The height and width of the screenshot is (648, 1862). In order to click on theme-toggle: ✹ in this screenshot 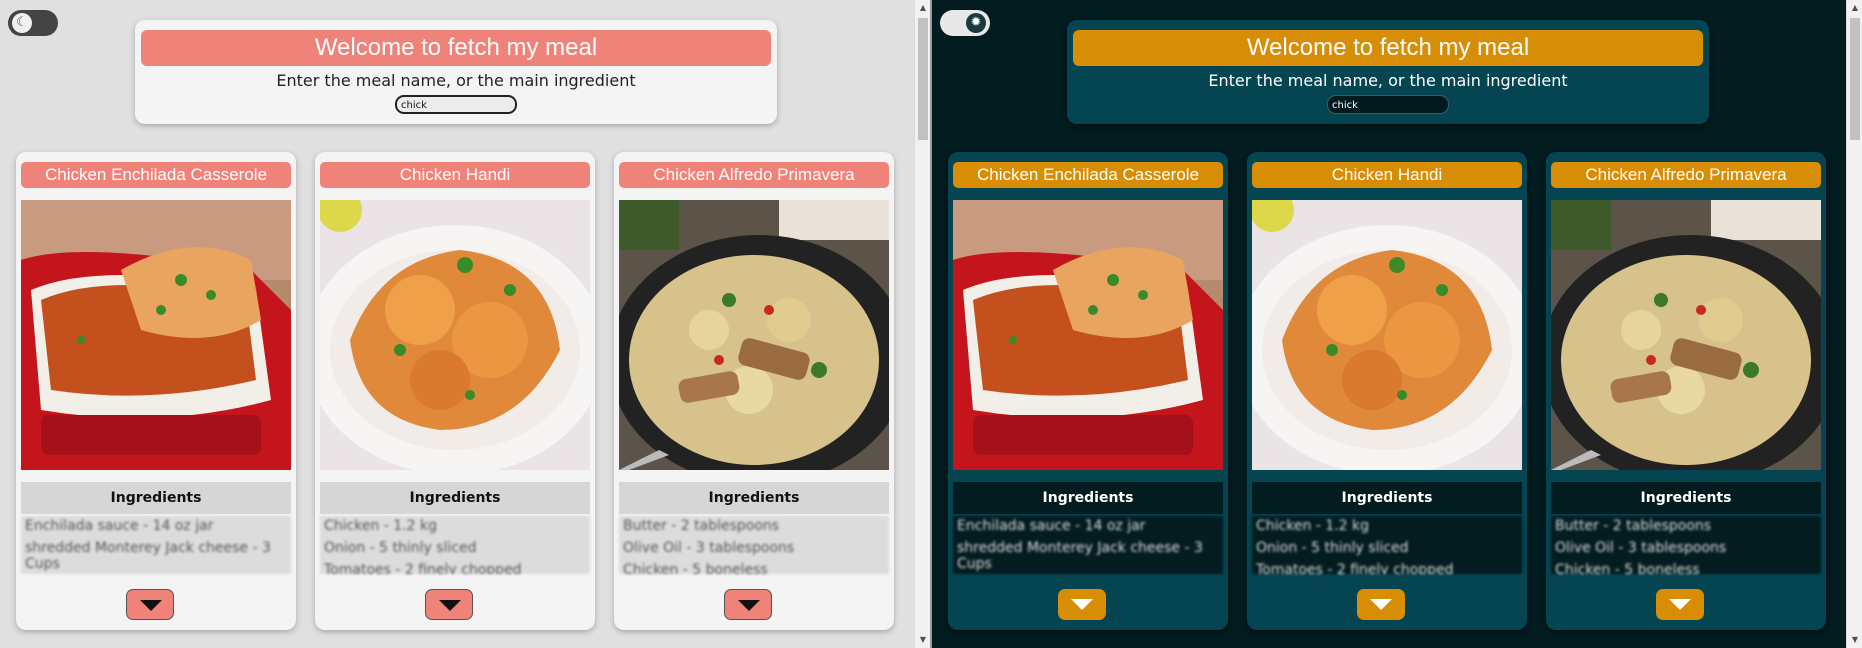, I will do `click(965, 23)`.